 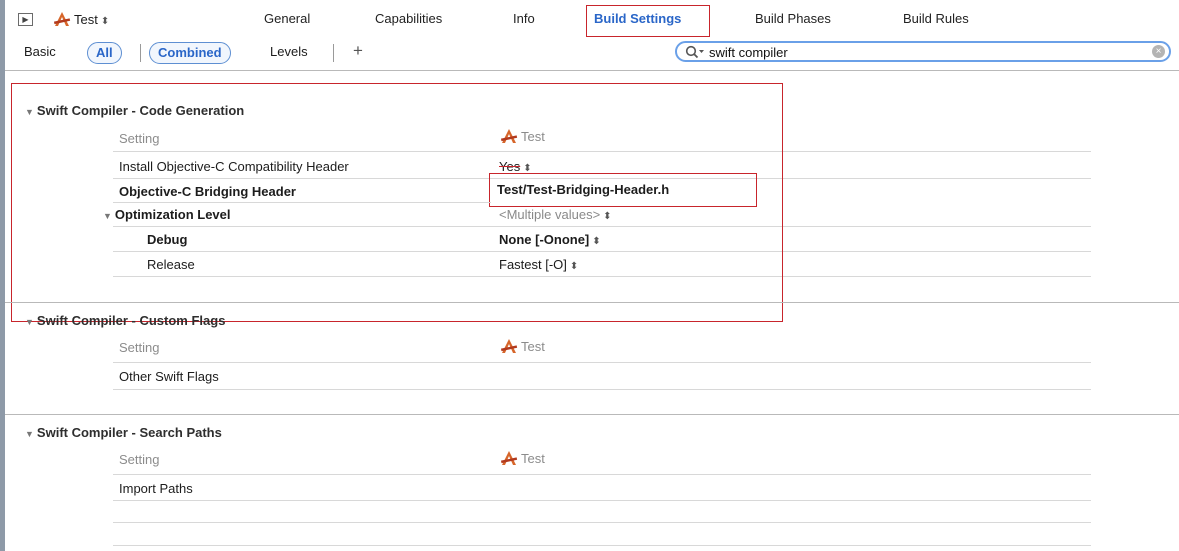 What do you see at coordinates (289, 51) in the screenshot?
I see `filter-levels: Levels` at bounding box center [289, 51].